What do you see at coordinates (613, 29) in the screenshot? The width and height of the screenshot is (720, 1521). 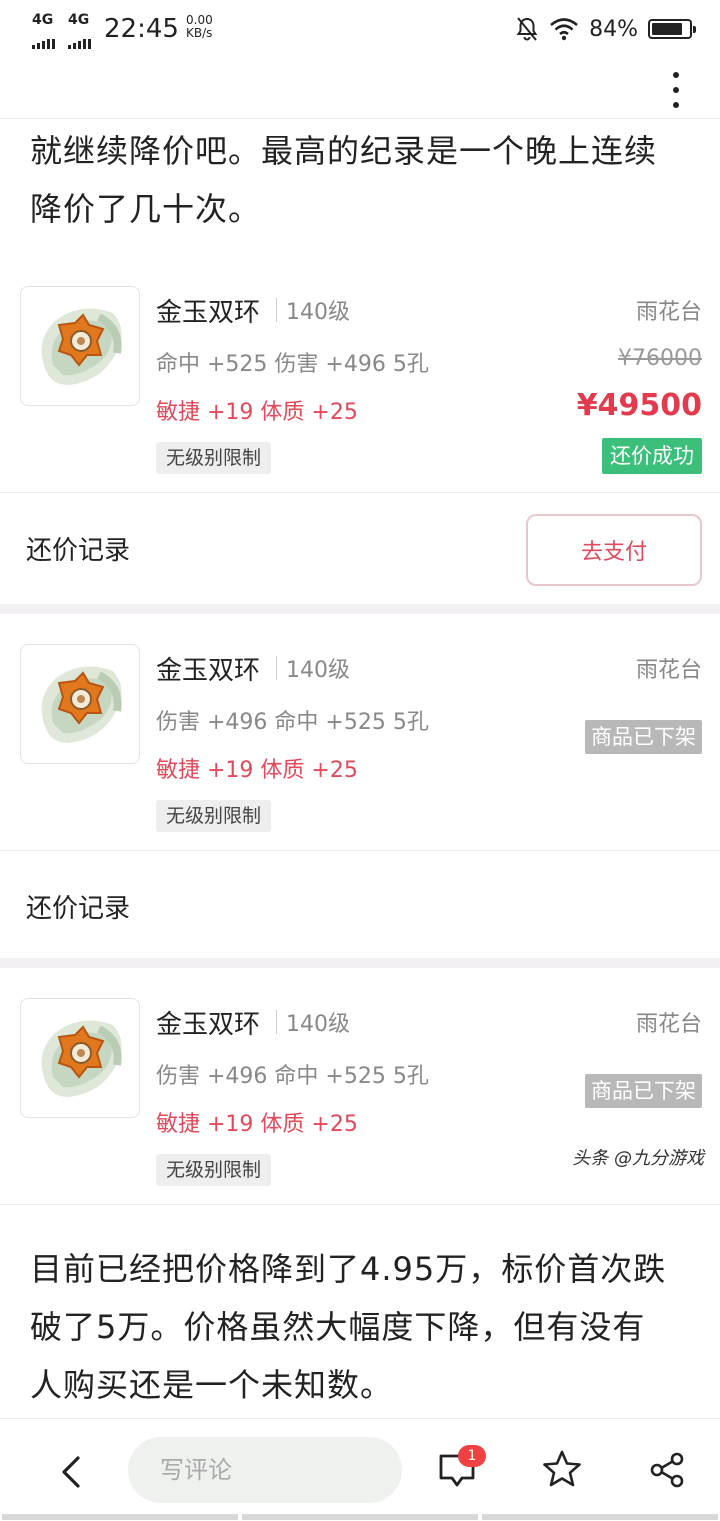 I see `battery-percent: 84%` at bounding box center [613, 29].